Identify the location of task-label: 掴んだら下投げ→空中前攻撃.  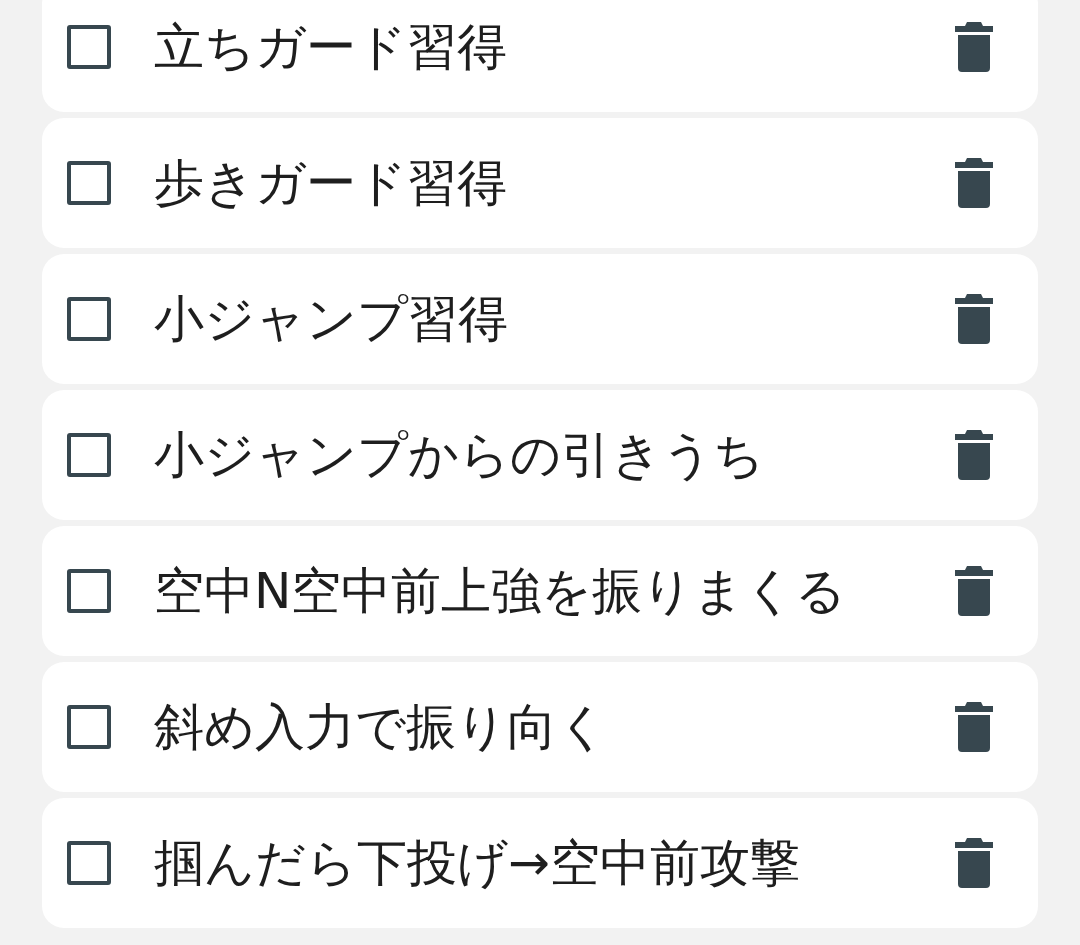
(477, 863).